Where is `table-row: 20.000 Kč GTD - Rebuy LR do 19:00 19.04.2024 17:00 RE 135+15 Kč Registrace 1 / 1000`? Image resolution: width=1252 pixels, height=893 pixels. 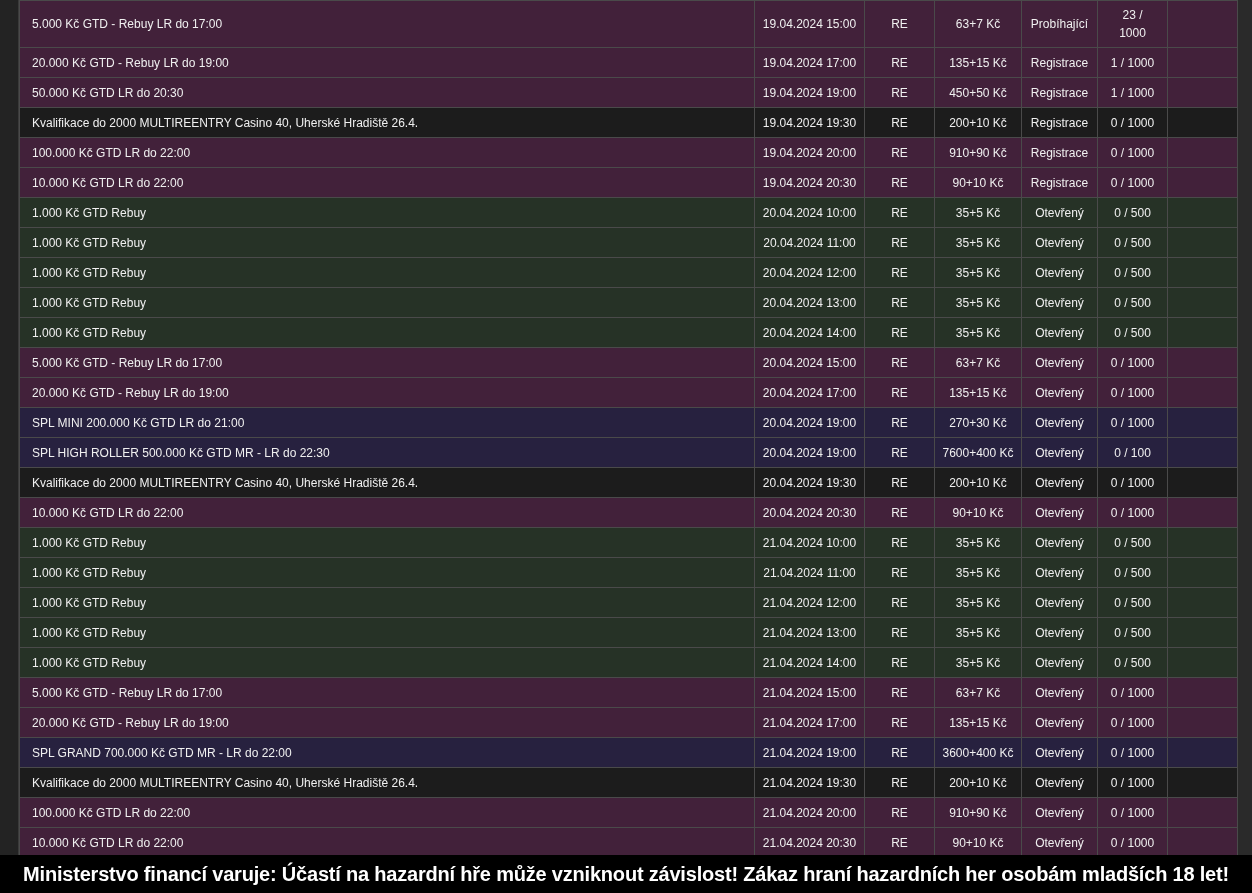
table-row: 20.000 Kč GTD - Rebuy LR do 19:00 19.04.2024 17:00 RE 135+15 Kč Registrace 1 / 1000 is located at coordinates (628, 62).